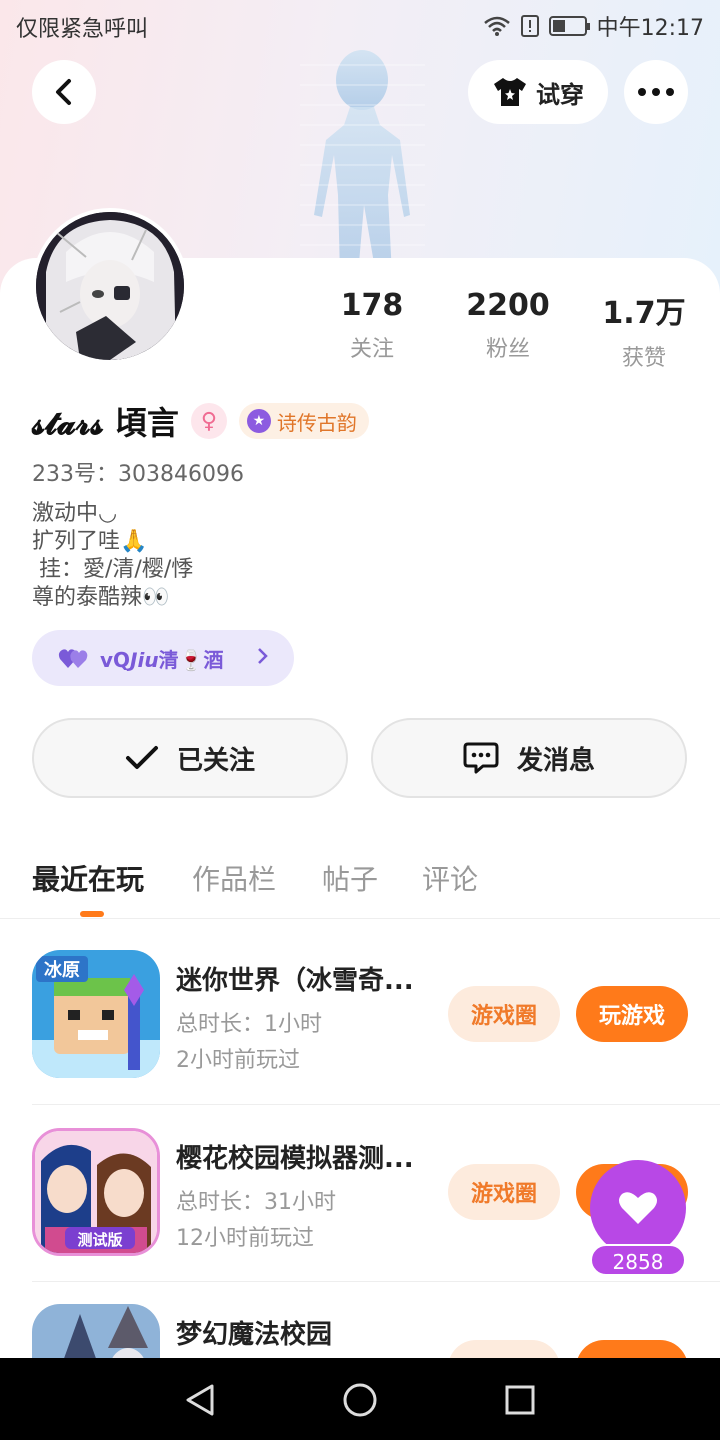 This screenshot has width=720, height=1440. Describe the element at coordinates (372, 305) in the screenshot. I see `following-count: 178` at that location.